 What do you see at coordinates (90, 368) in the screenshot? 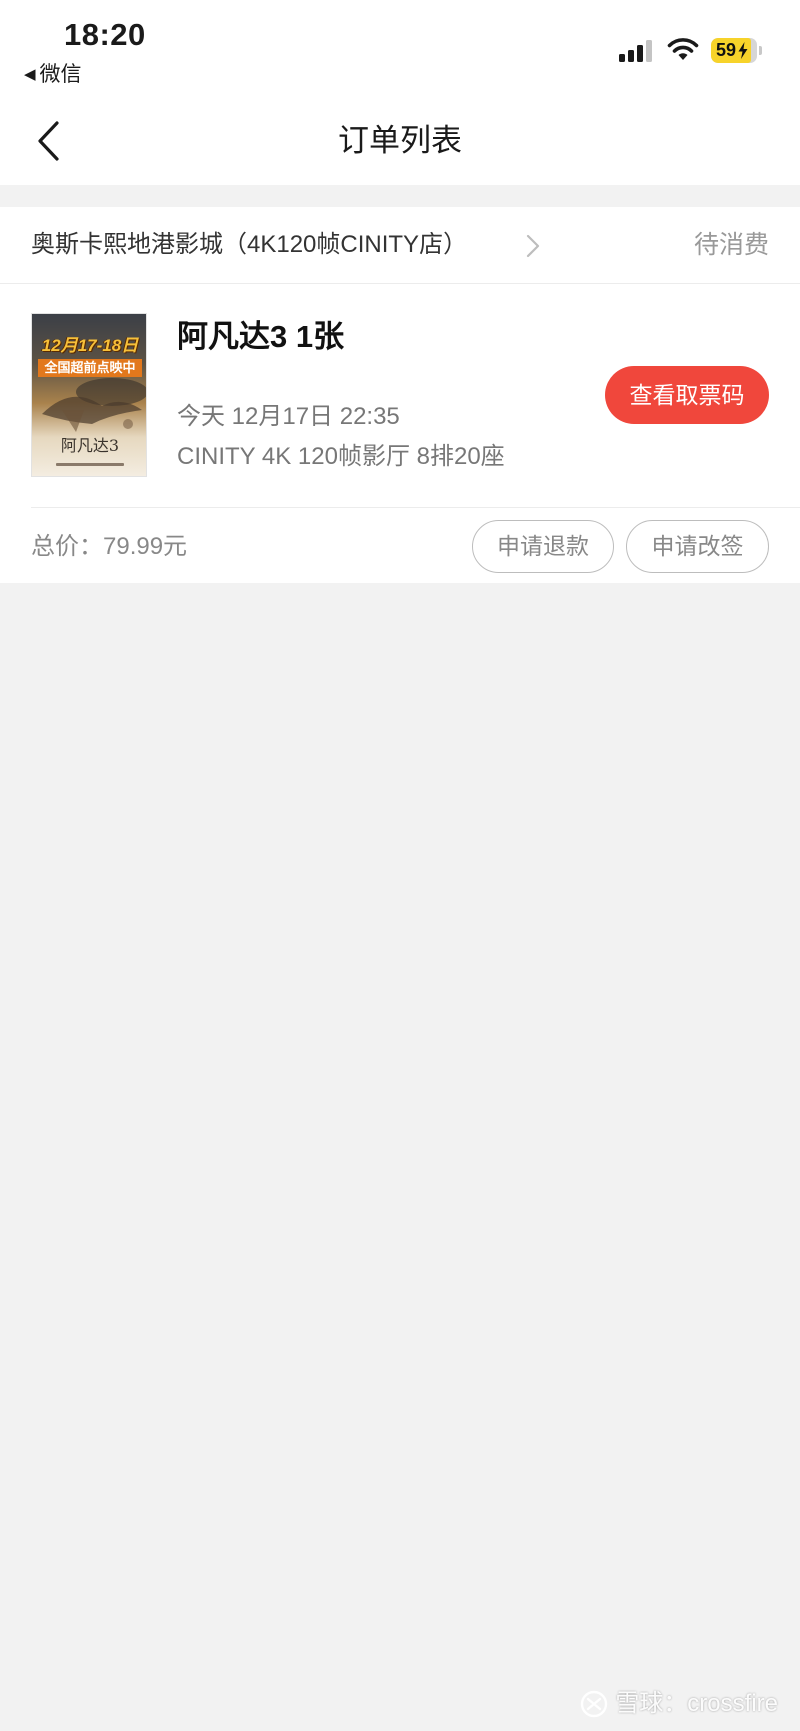
I see `poster-banner: 全国超前点映中` at bounding box center [90, 368].